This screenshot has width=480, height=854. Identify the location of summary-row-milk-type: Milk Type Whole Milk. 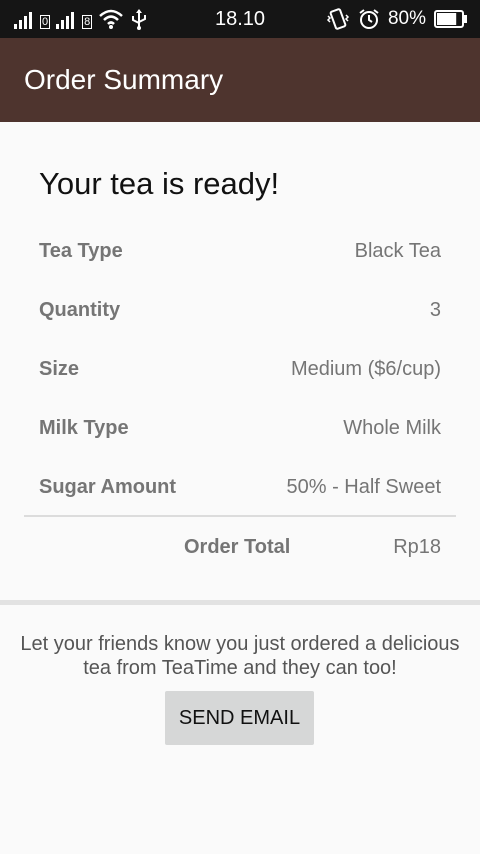
(240, 428).